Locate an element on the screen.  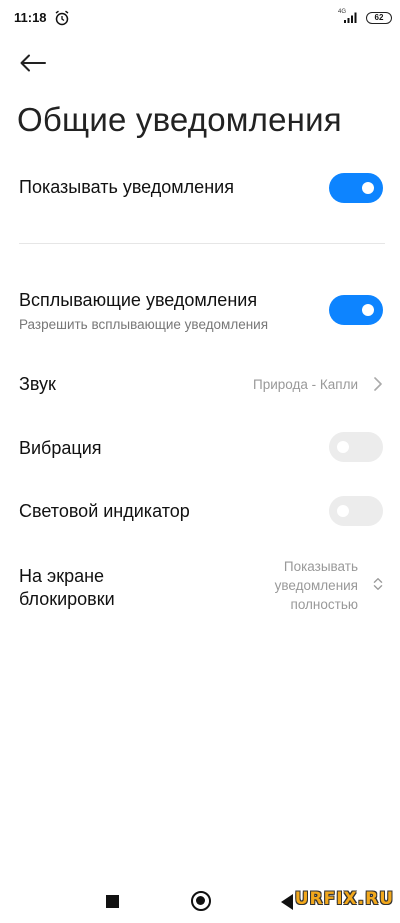
alarm-icon is located at coordinates (62, 18).